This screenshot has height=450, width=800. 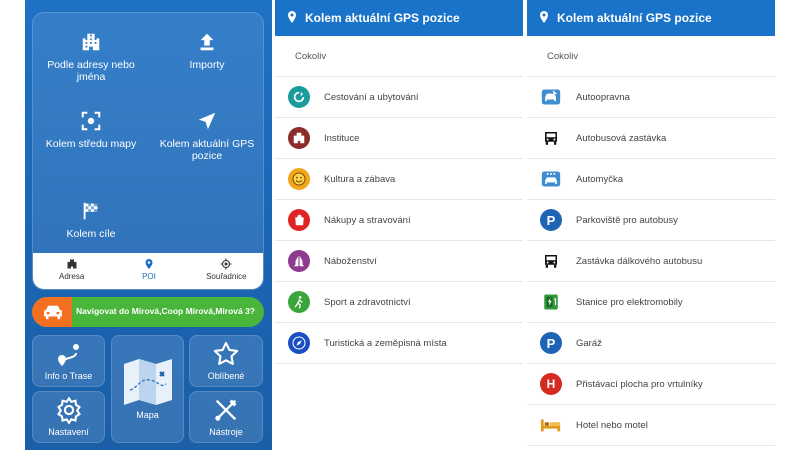 I want to click on map-button: Mapa, so click(x=147, y=389).